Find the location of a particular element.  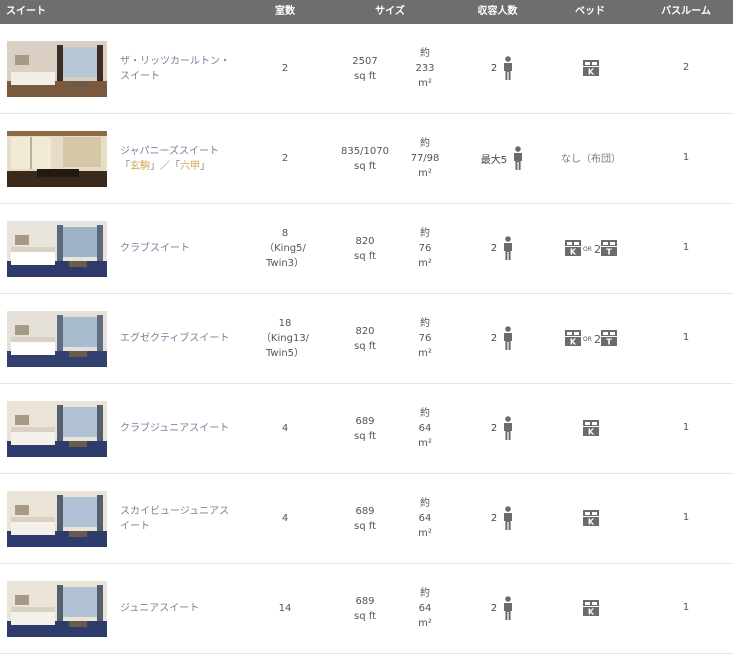

suite-name-line: スカイビュージュニアス is located at coordinates (175, 511).